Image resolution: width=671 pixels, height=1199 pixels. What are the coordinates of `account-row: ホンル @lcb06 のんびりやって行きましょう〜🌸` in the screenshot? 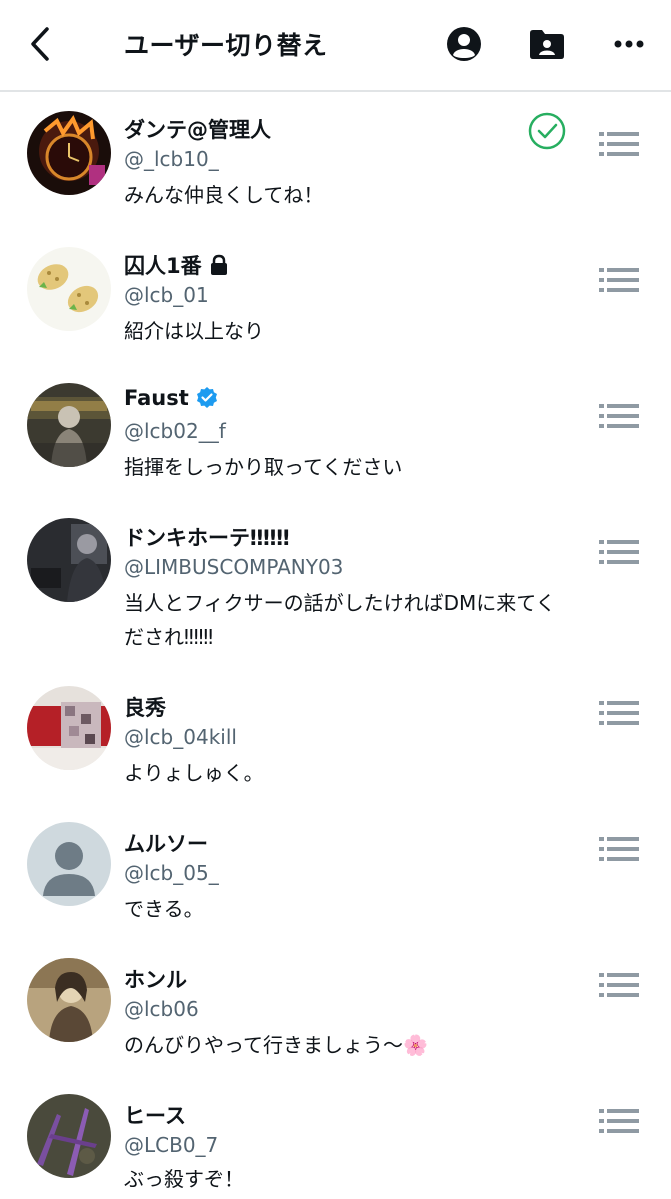 It's located at (335, 1012).